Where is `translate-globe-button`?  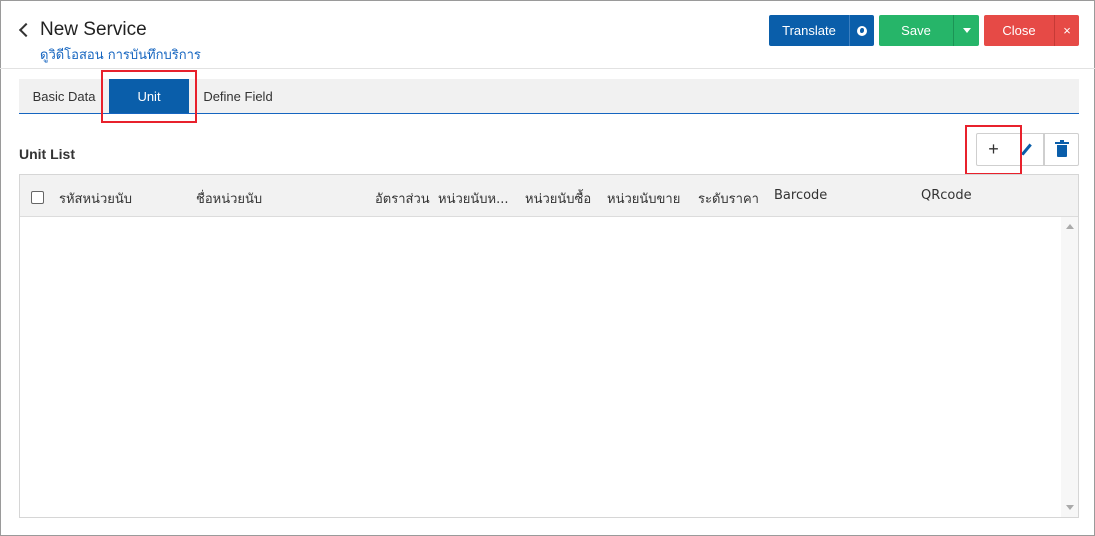
translate-globe-button is located at coordinates (861, 30).